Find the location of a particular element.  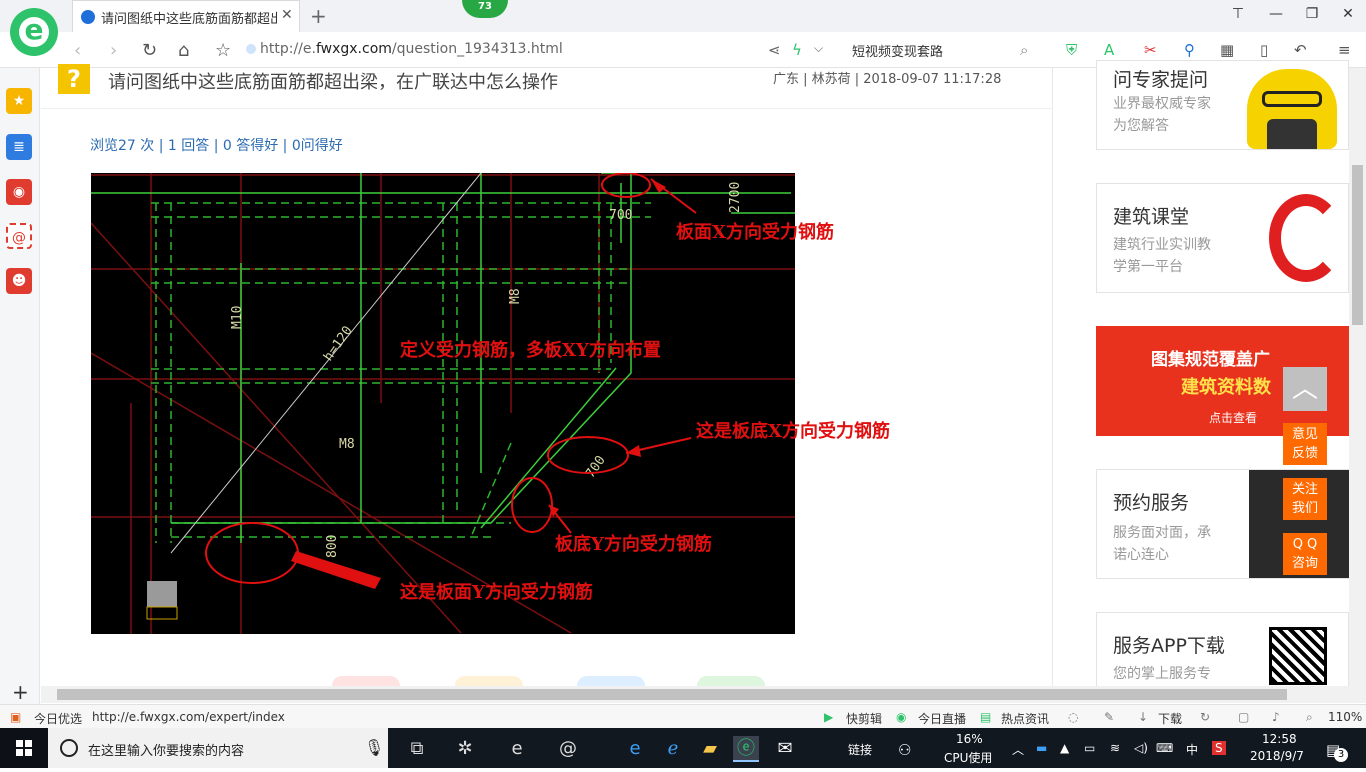

mail-icon: @ is located at coordinates (19, 236).